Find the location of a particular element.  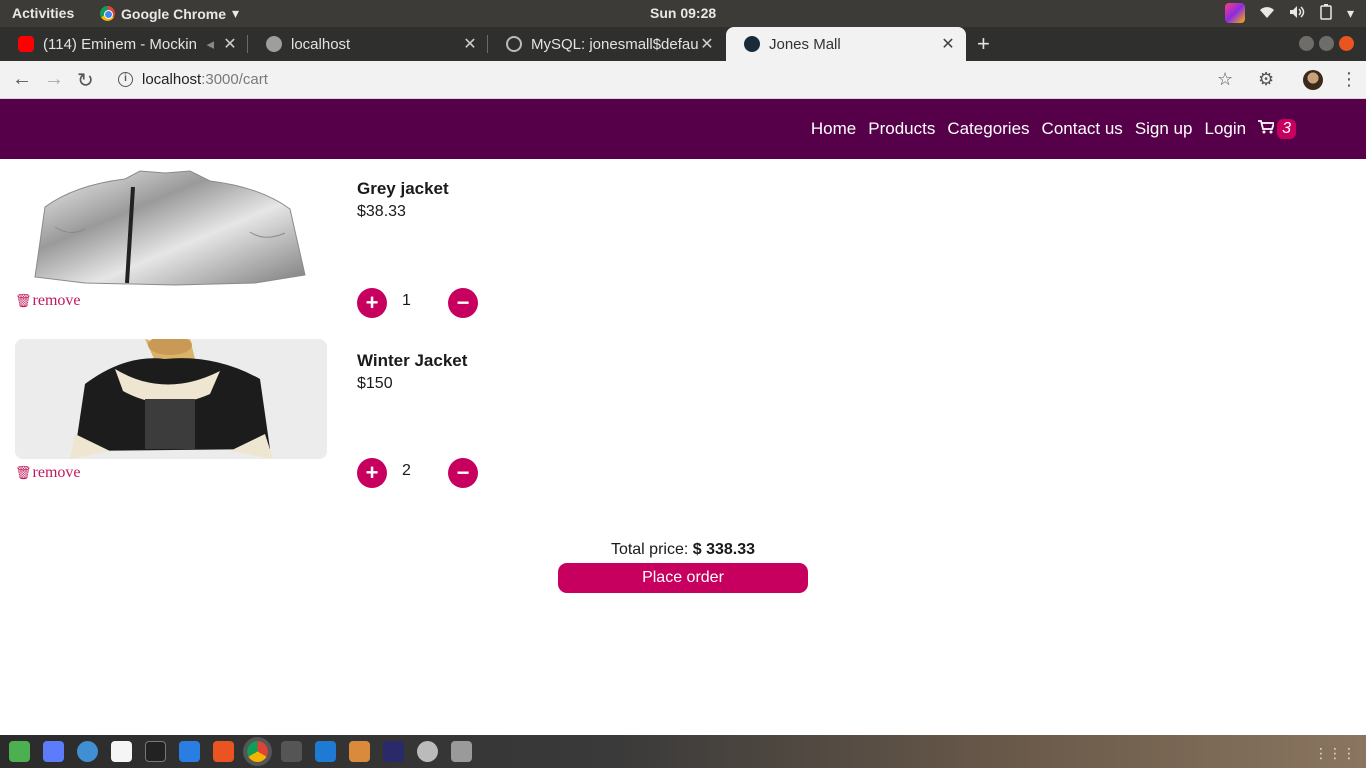

taskbar-dock is located at coordinates (683, 751).